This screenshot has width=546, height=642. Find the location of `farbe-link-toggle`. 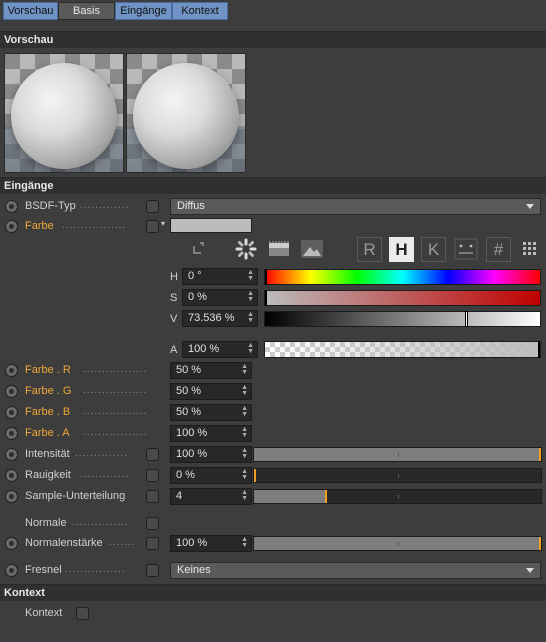

farbe-link-toggle is located at coordinates (152, 226).